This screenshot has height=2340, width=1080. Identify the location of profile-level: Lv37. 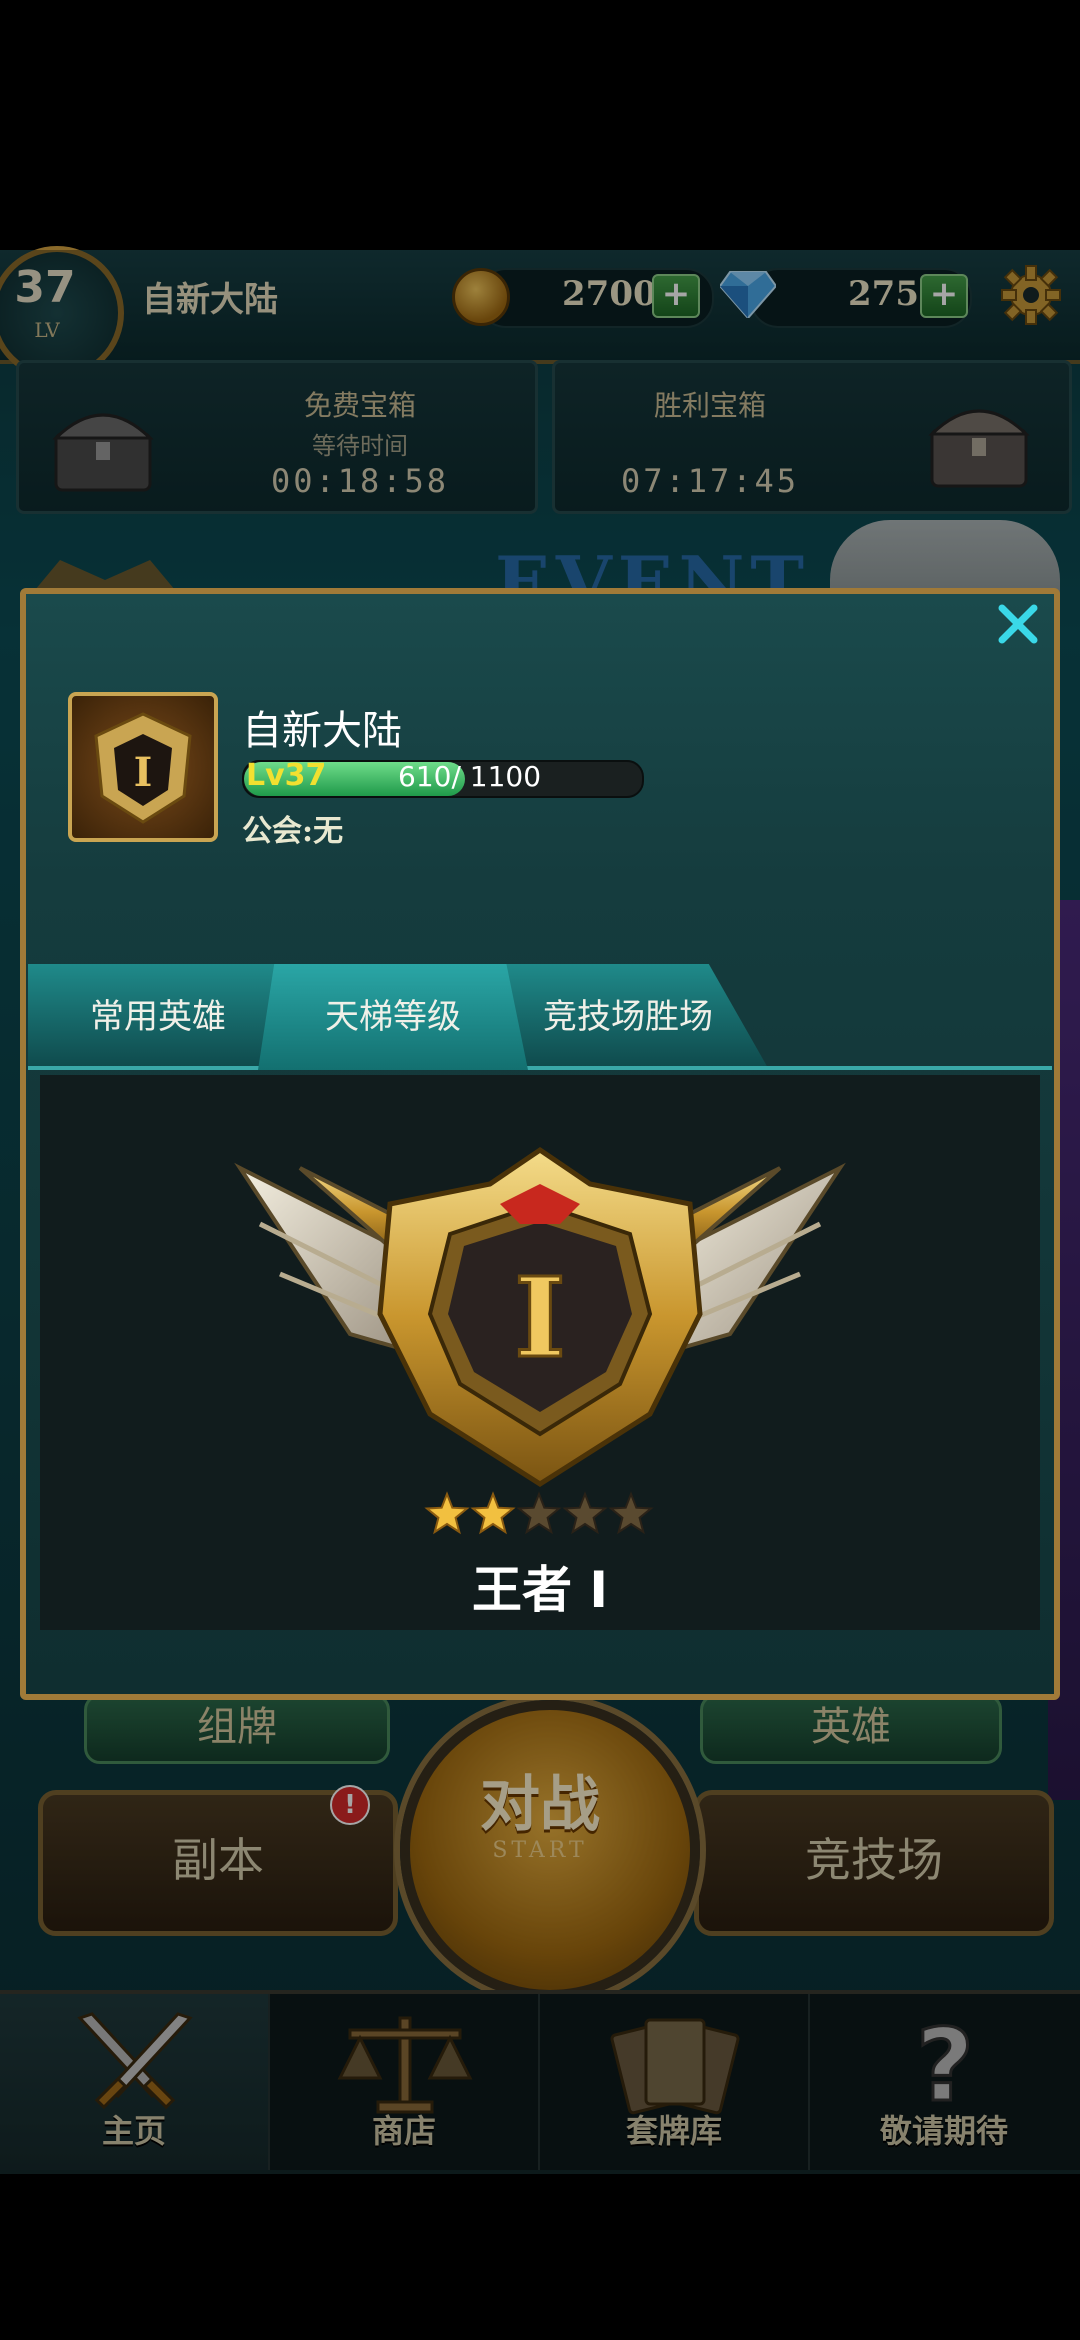
(286, 775).